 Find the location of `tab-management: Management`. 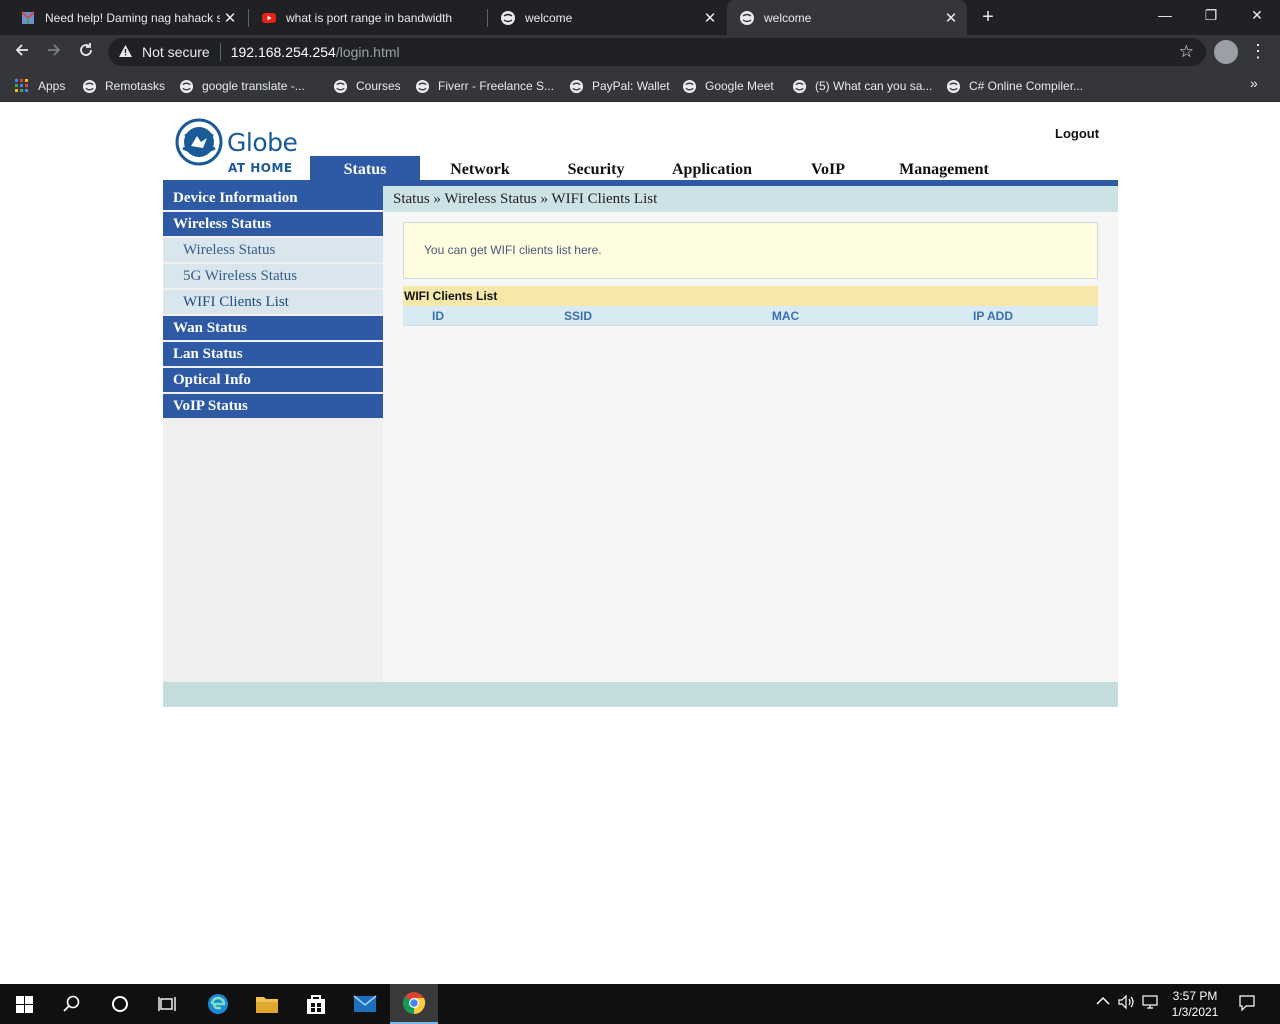

tab-management: Management is located at coordinates (944, 169).